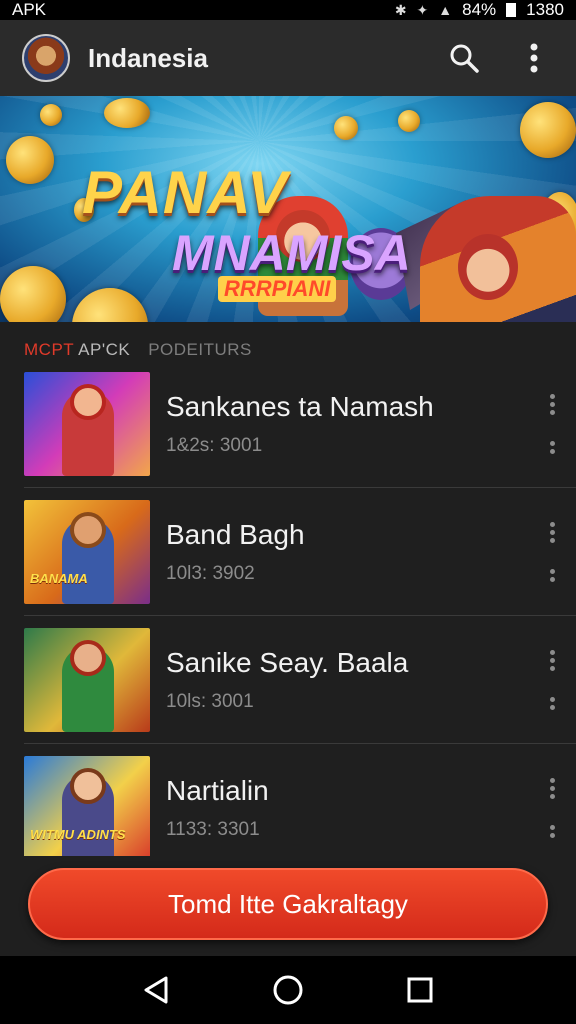 The height and width of the screenshot is (1024, 576). Describe the element at coordinates (400, 9) in the screenshot. I see `bluetooth-icon: ✱` at that location.